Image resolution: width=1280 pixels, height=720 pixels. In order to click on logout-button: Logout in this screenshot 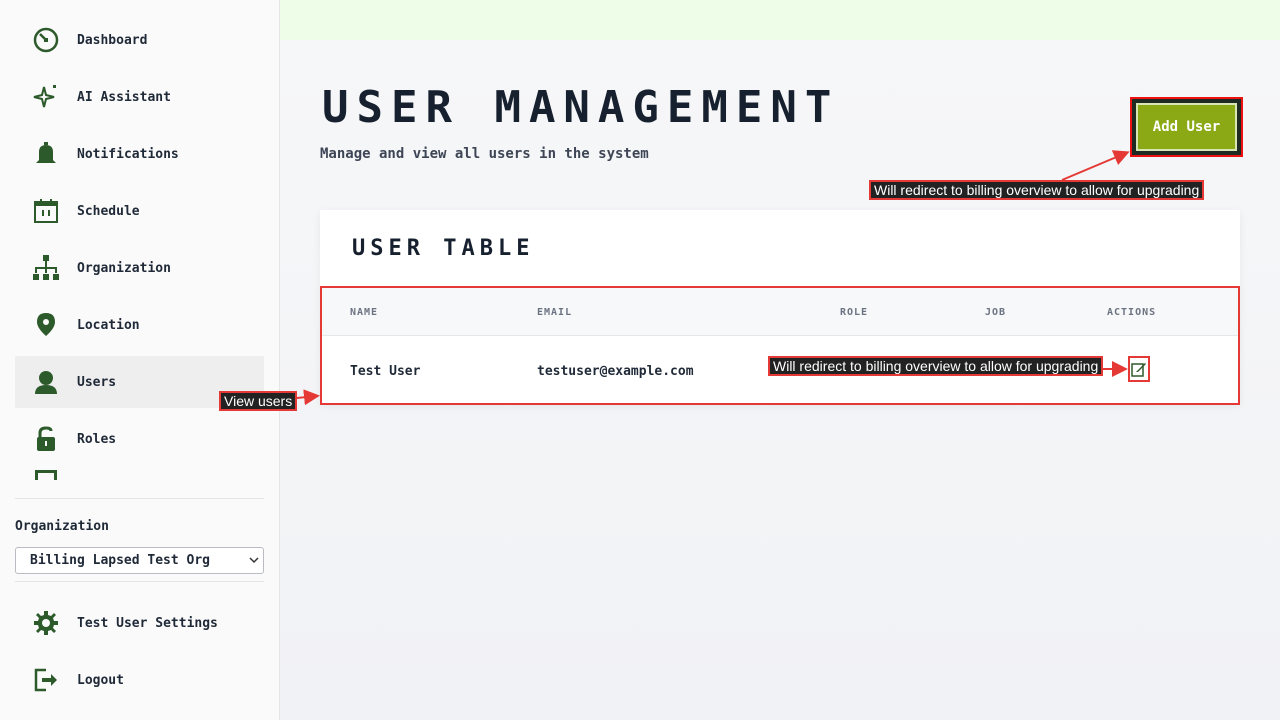, I will do `click(139, 680)`.